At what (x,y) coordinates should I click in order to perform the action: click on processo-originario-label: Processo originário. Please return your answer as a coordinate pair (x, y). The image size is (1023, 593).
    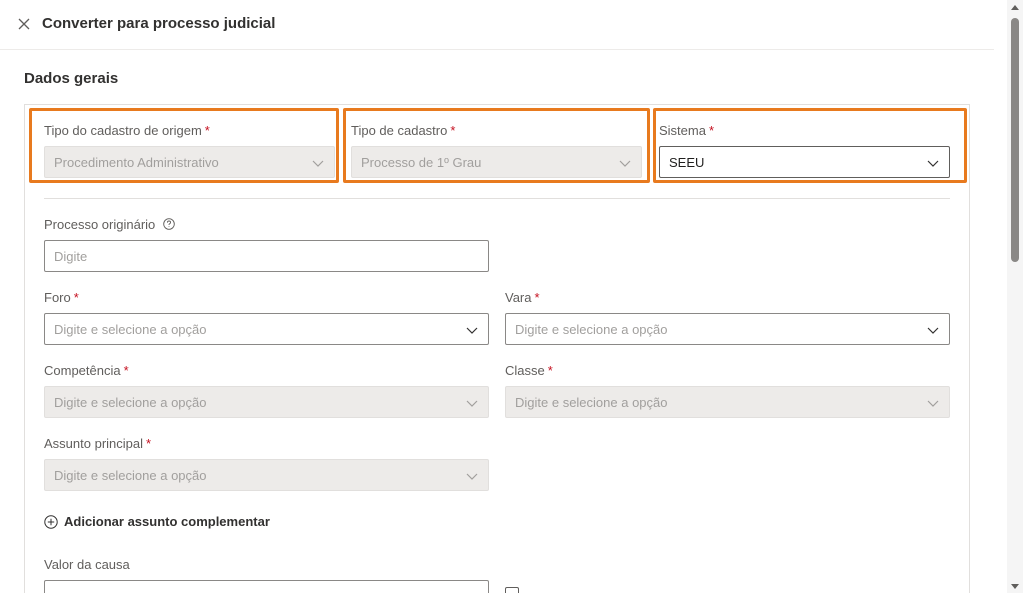
    Looking at the image, I should click on (109, 224).